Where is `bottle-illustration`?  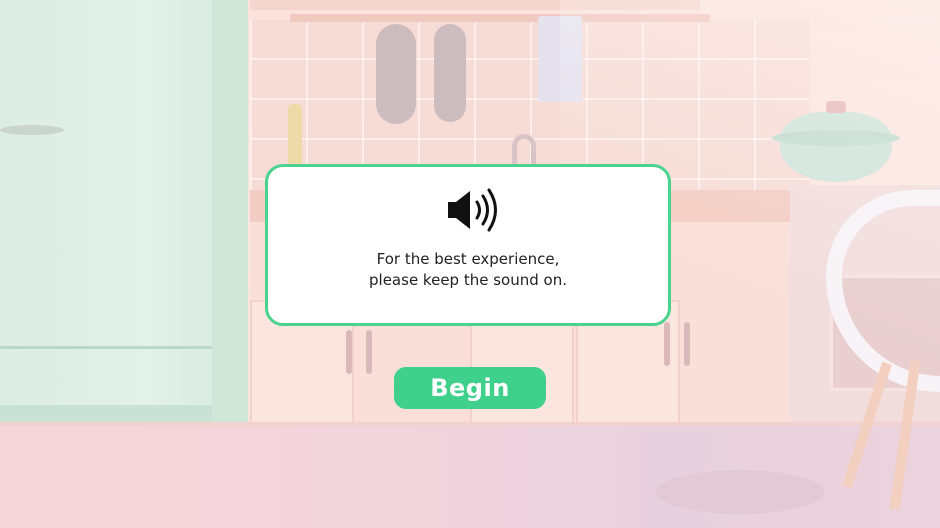
bottle-illustration is located at coordinates (295, 134).